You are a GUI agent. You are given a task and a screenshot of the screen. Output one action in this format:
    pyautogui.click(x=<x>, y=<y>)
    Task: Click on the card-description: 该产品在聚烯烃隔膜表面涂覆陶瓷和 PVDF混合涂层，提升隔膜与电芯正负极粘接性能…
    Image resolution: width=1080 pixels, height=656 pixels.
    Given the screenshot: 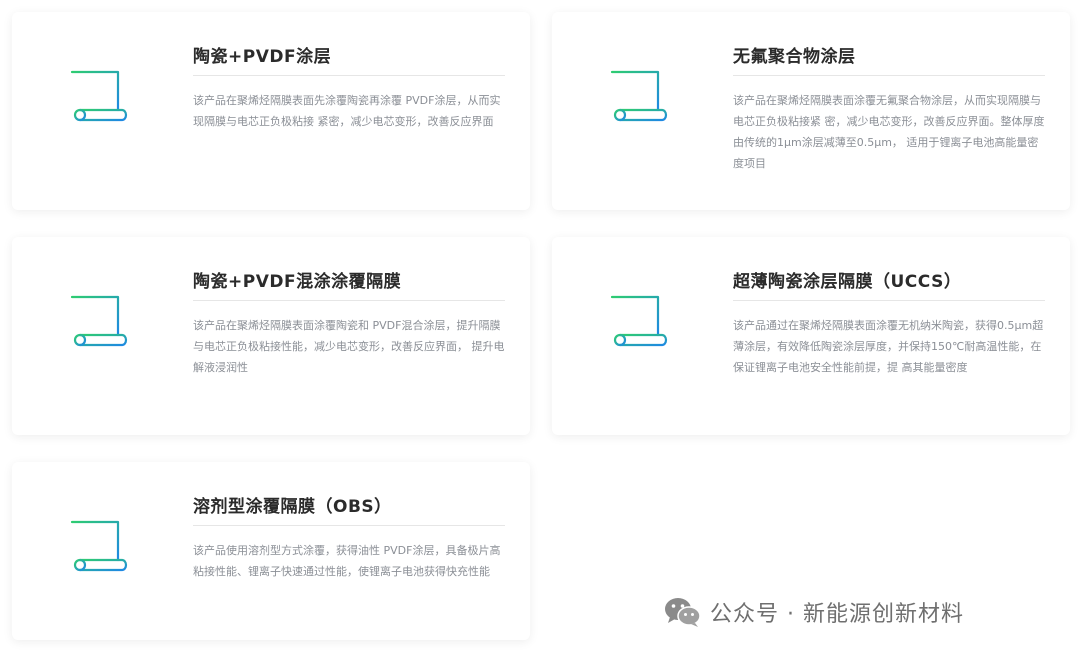 What is the action you would take?
    pyautogui.click(x=349, y=346)
    